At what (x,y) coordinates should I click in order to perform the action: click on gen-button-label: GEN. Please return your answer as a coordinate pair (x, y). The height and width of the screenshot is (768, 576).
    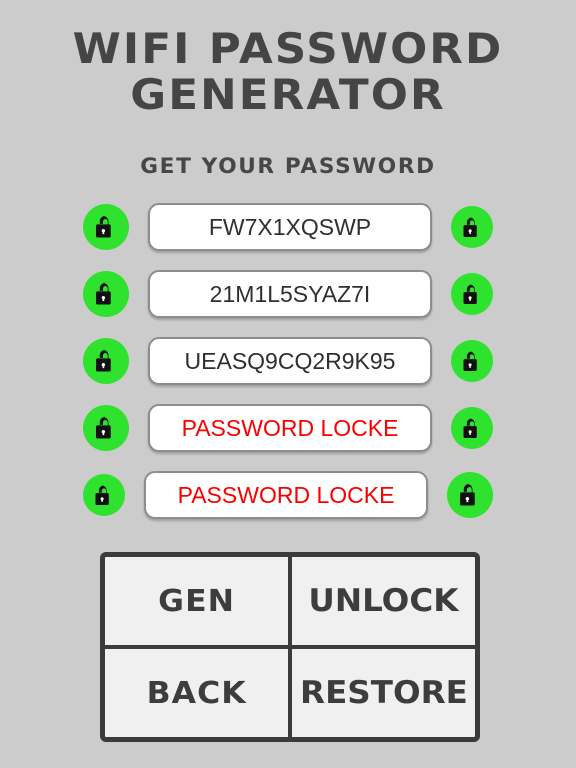
    Looking at the image, I should click on (196, 601).